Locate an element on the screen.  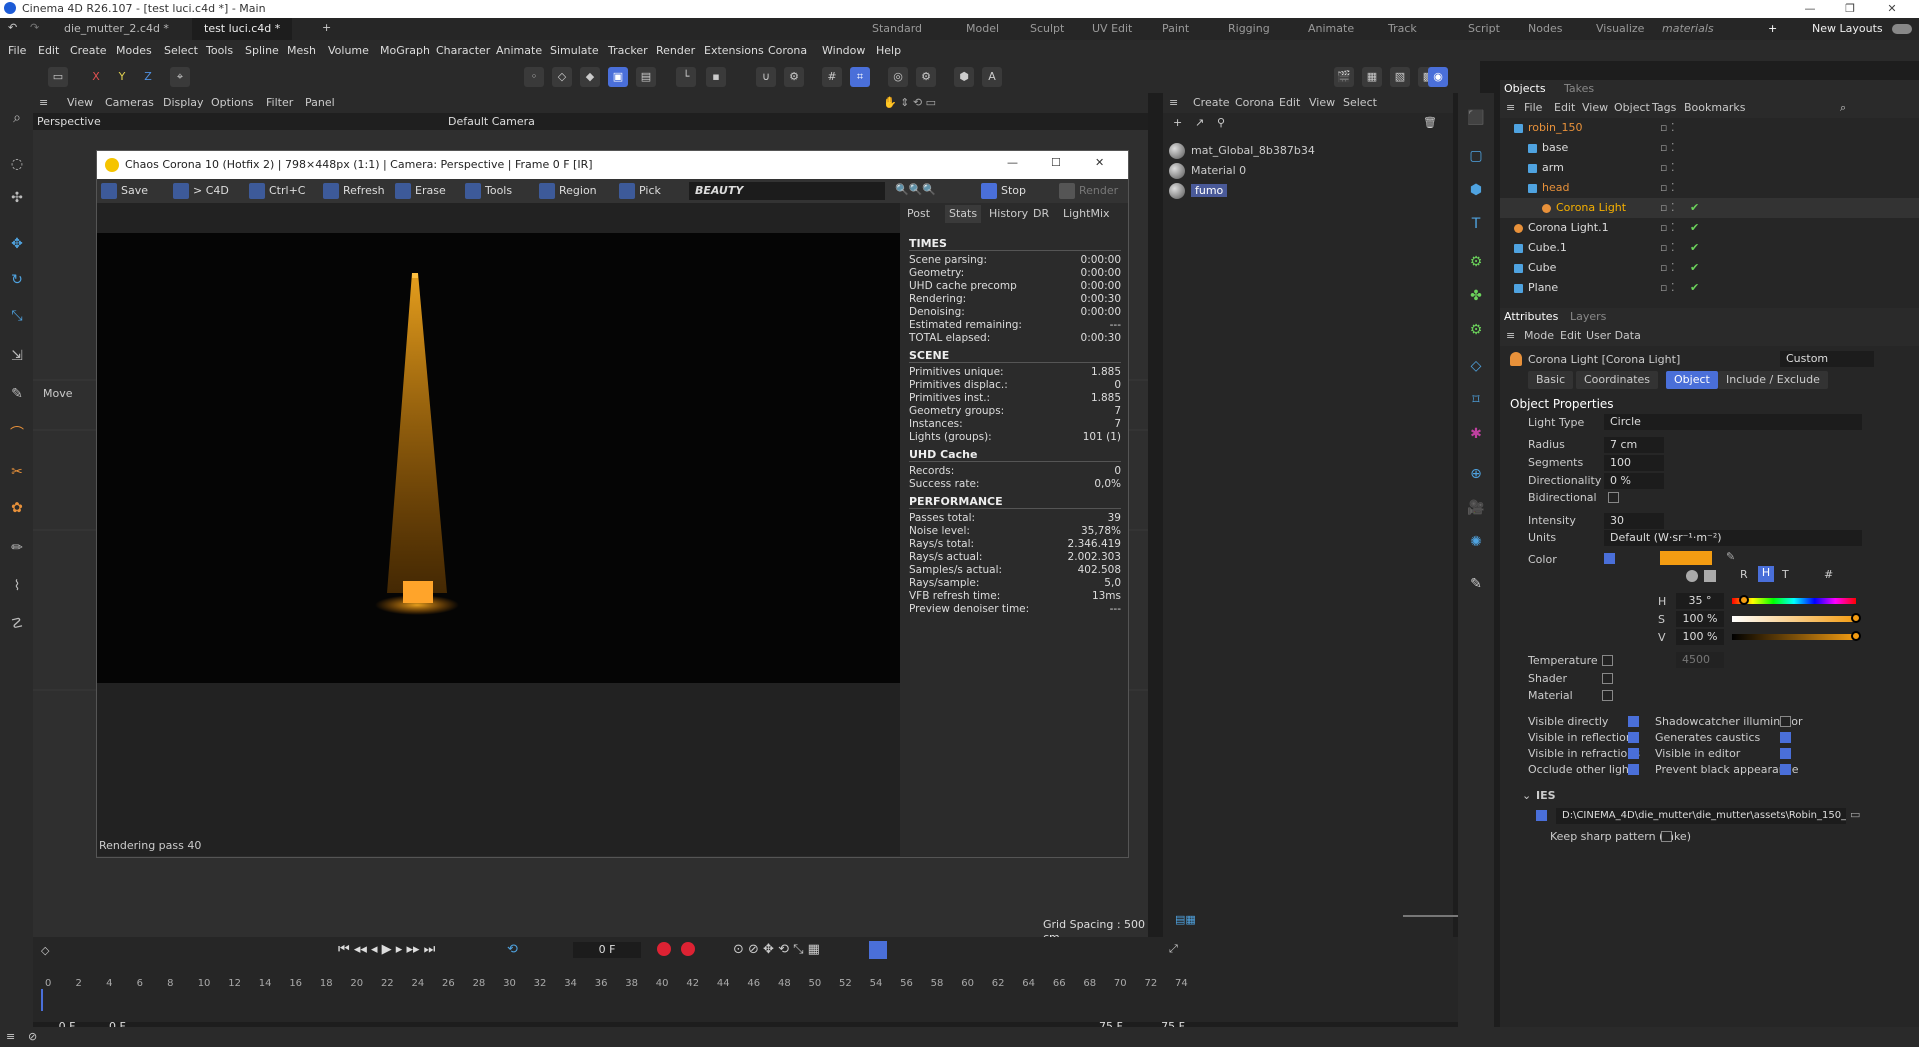
color-wheel-icon is located at coordinates (1692, 576).